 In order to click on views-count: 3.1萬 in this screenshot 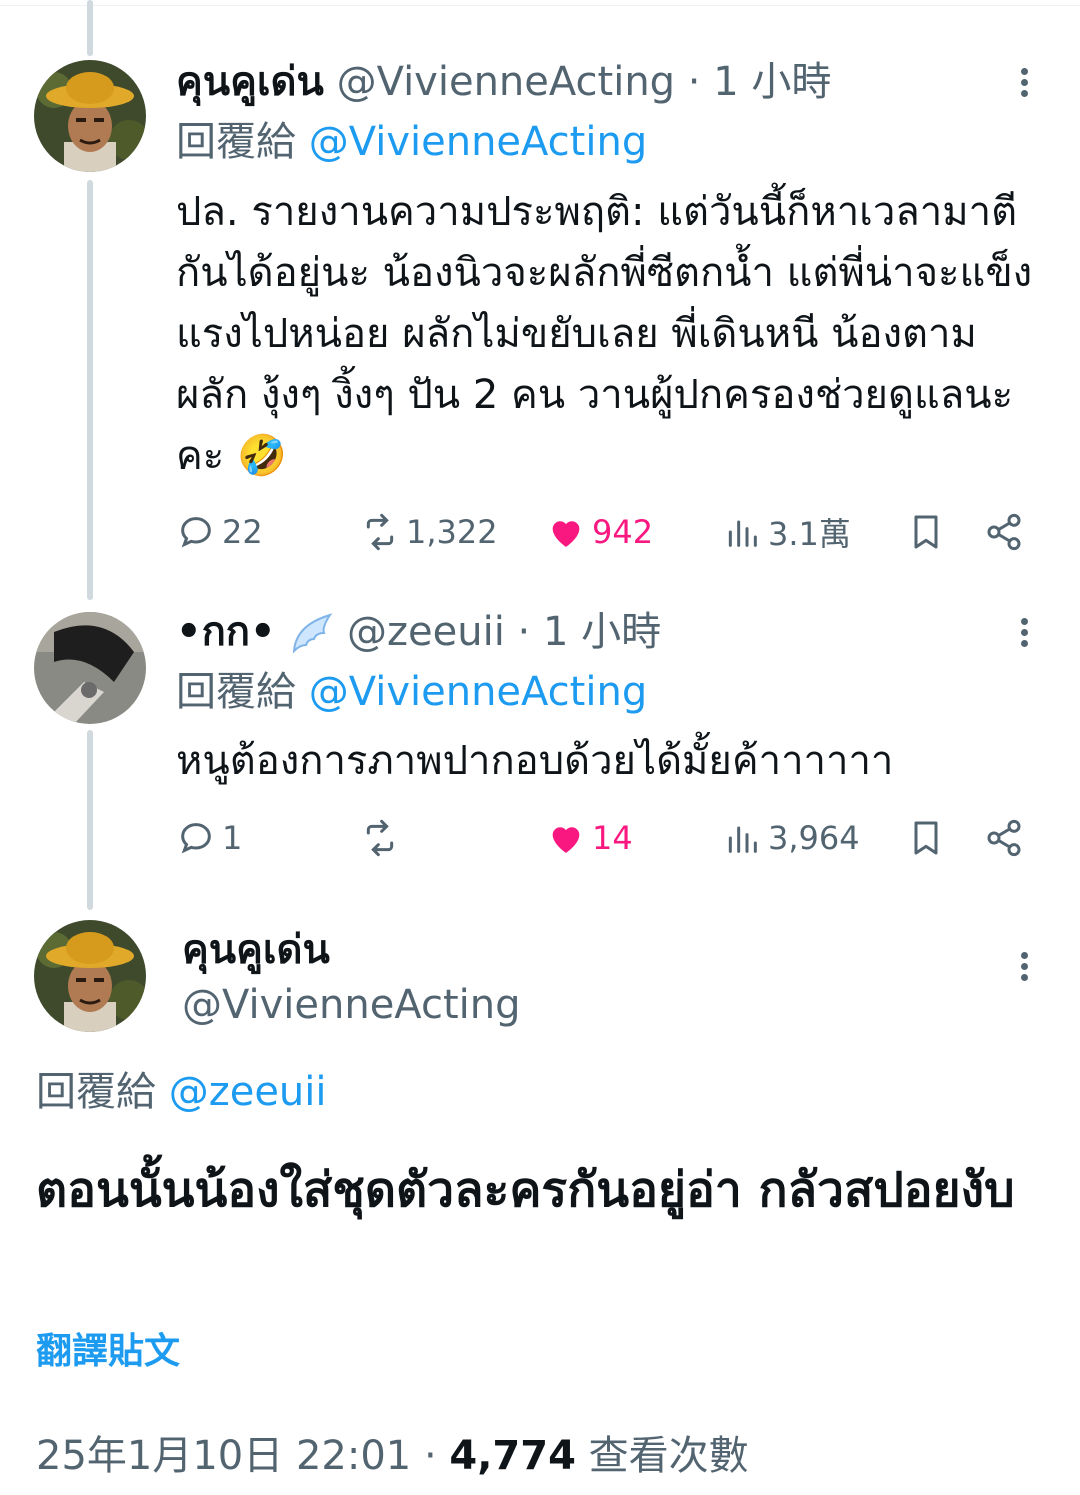, I will do `click(809, 534)`.